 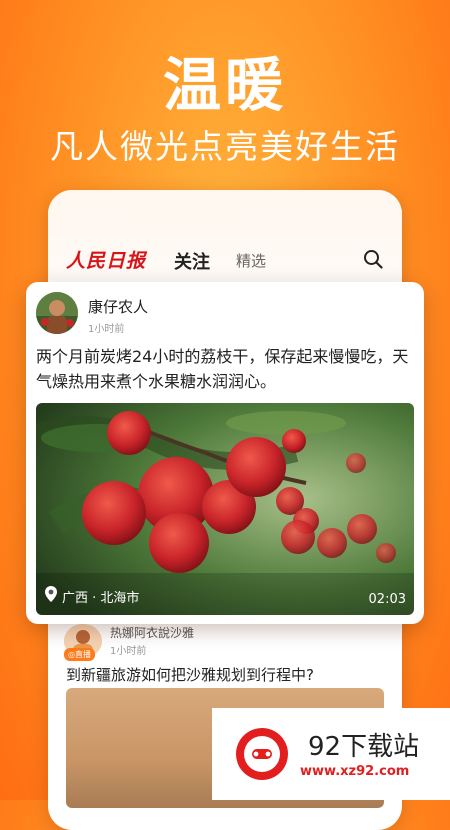 I want to click on location-pin-icon, so click(x=51, y=596).